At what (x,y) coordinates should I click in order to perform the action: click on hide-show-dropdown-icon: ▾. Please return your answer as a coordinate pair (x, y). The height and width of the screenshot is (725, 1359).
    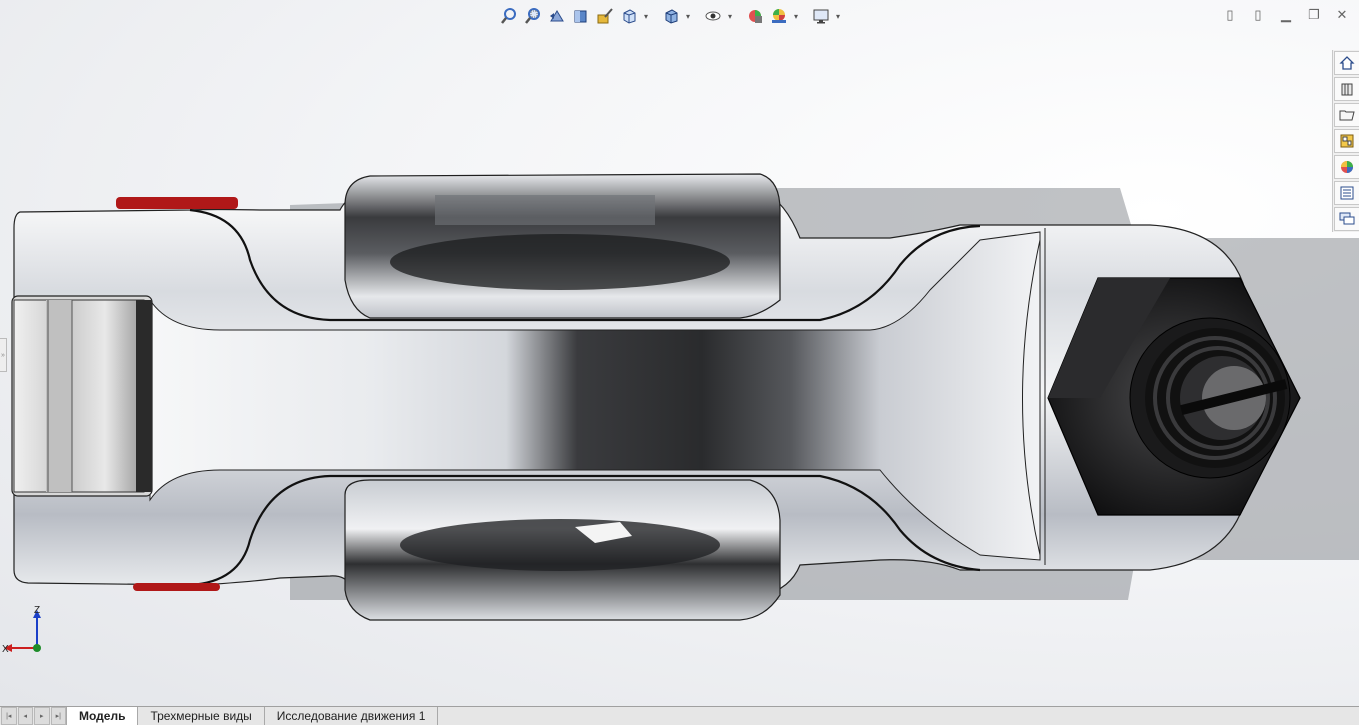
    Looking at the image, I should click on (730, 16).